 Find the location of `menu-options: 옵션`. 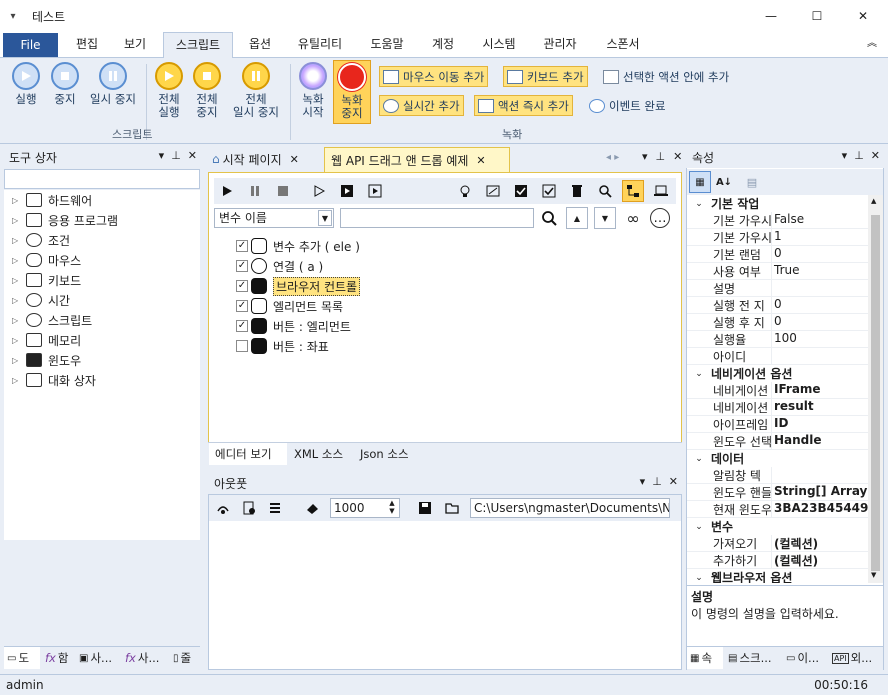

menu-options: 옵션 is located at coordinates (260, 45).